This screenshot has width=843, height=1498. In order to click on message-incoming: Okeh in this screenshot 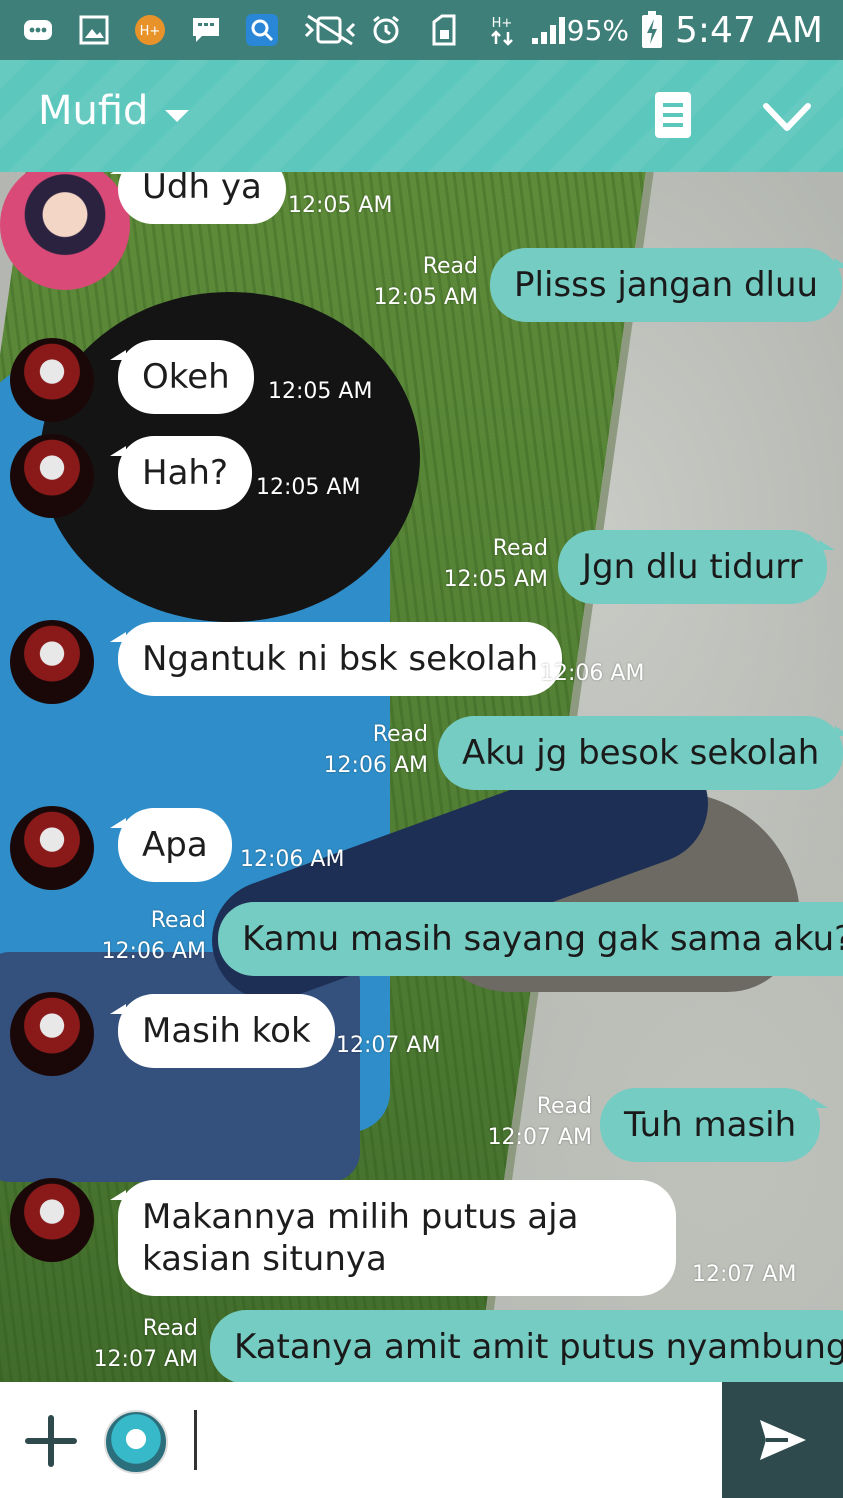, I will do `click(182, 377)`.